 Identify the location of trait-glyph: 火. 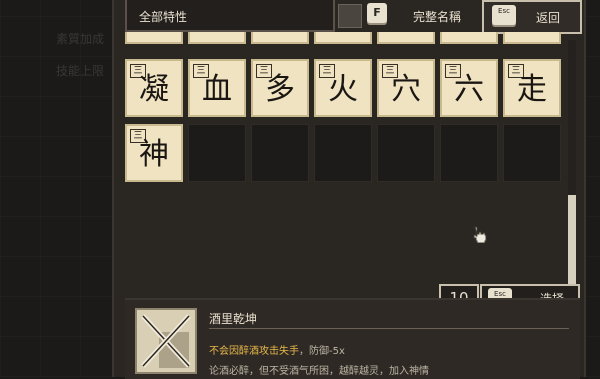
(343, 89).